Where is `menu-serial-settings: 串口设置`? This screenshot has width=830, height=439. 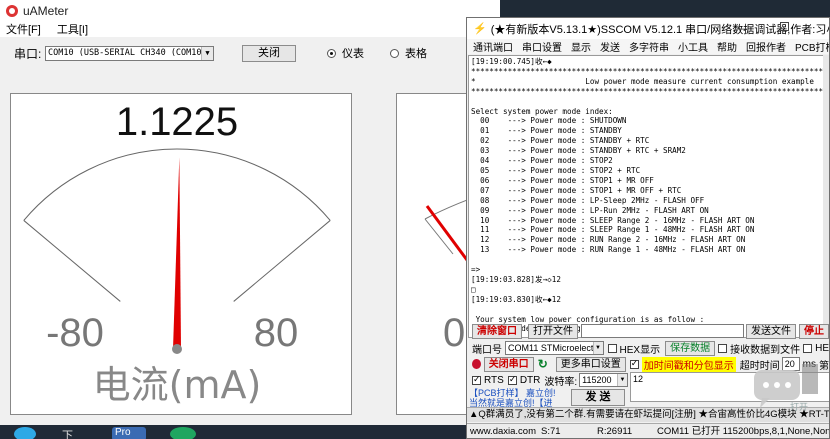
menu-serial-settings: 串口设置 is located at coordinates (542, 46).